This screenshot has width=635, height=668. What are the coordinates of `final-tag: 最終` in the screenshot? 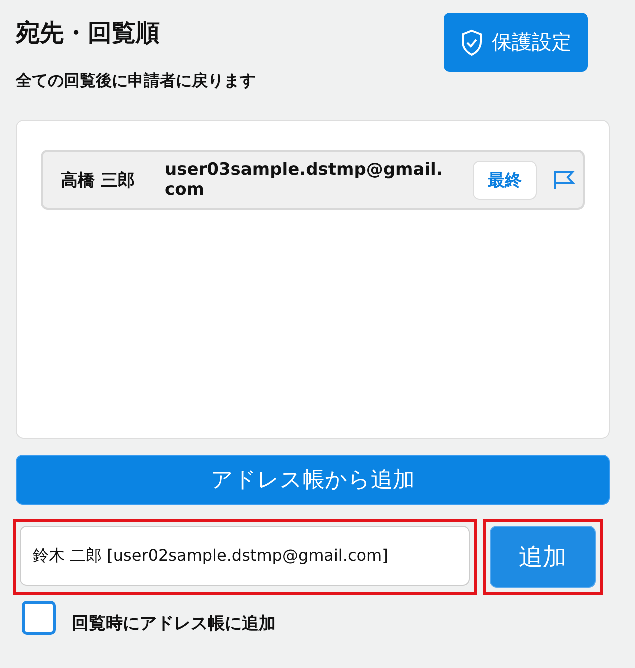 It's located at (505, 180).